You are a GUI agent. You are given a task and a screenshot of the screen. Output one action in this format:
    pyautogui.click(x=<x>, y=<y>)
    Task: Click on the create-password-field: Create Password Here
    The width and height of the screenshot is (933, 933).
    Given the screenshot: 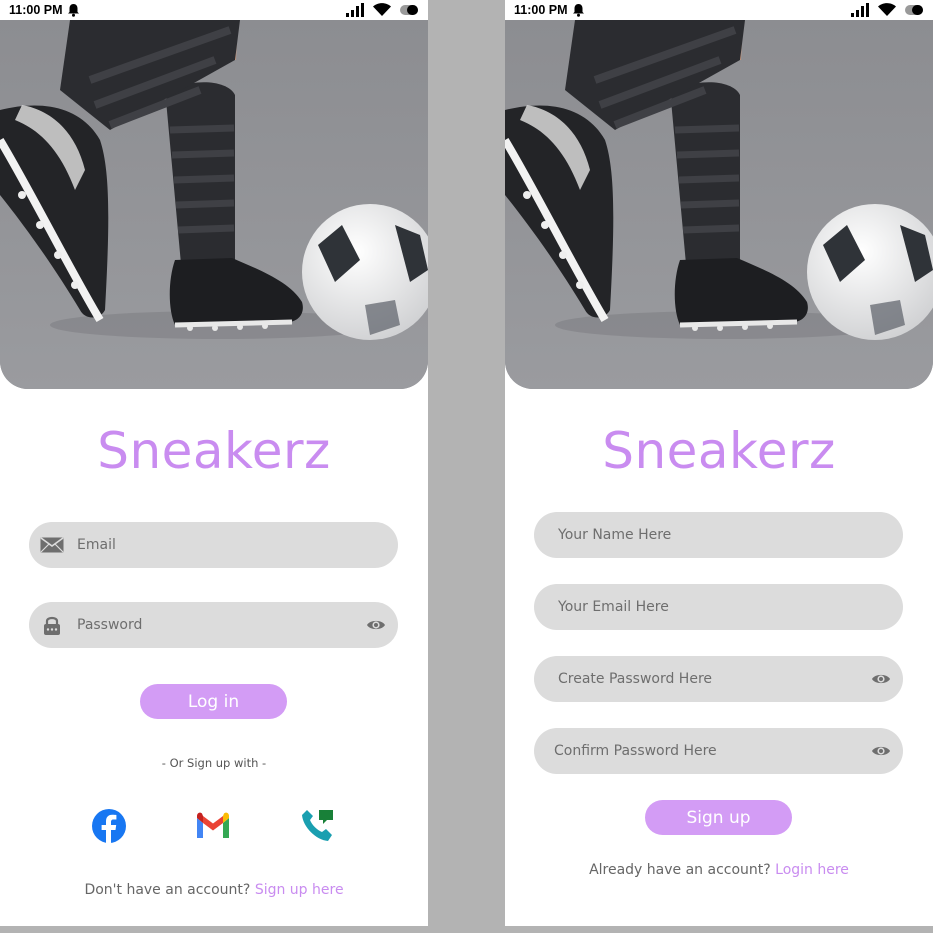 What is the action you would take?
    pyautogui.click(x=718, y=679)
    